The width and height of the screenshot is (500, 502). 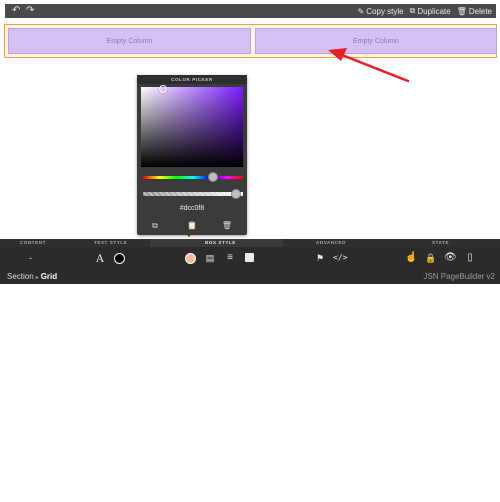 What do you see at coordinates (434, 11) in the screenshot?
I see `duplicate-label: Duplicate` at bounding box center [434, 11].